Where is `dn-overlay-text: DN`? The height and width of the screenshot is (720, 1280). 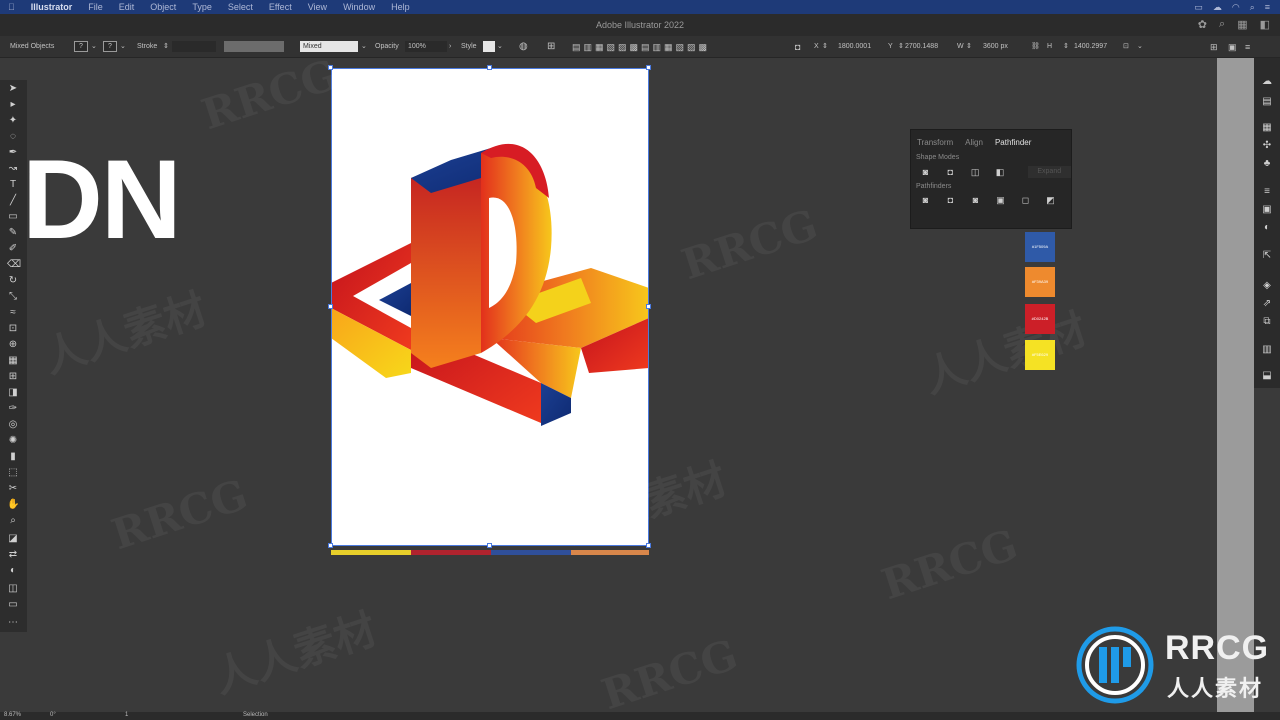
dn-overlay-text: DN is located at coordinates (104, 200).